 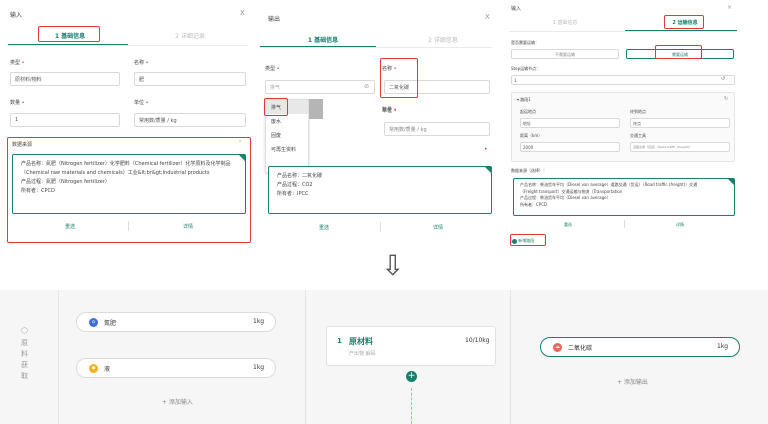 What do you see at coordinates (65, 79) in the screenshot?
I see `type-select: 原材料/物料` at bounding box center [65, 79].